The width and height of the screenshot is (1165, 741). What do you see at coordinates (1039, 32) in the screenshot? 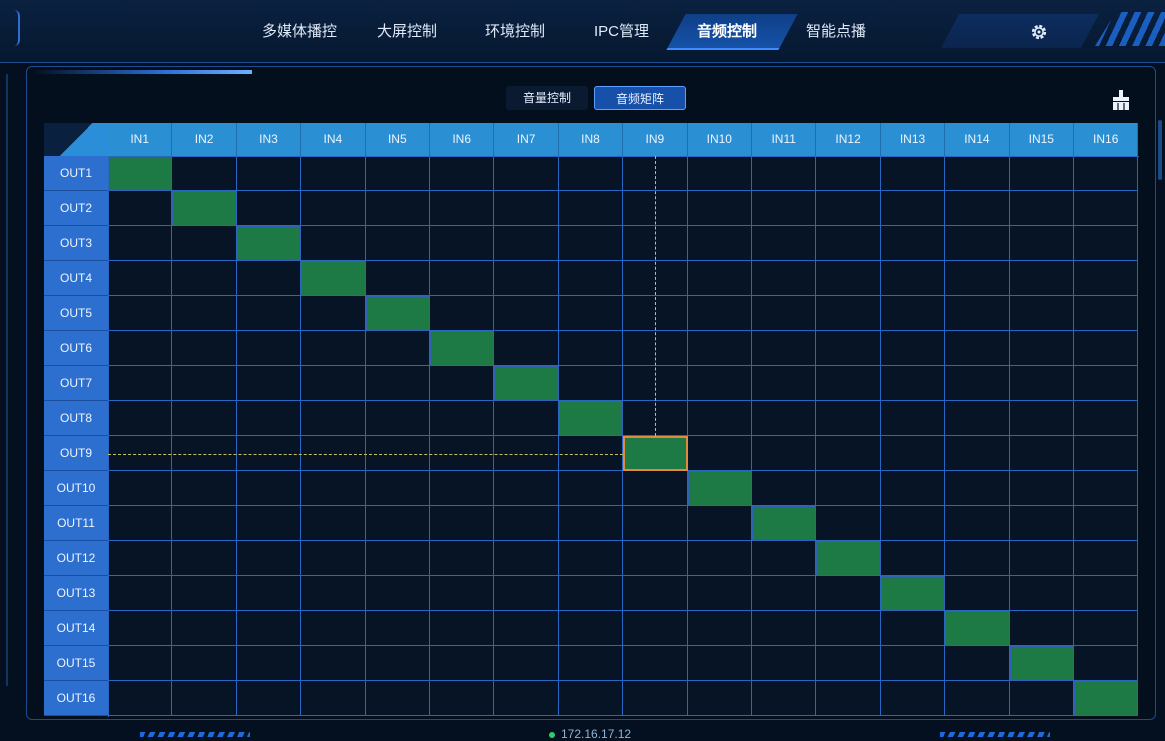
I see `gear-icon` at bounding box center [1039, 32].